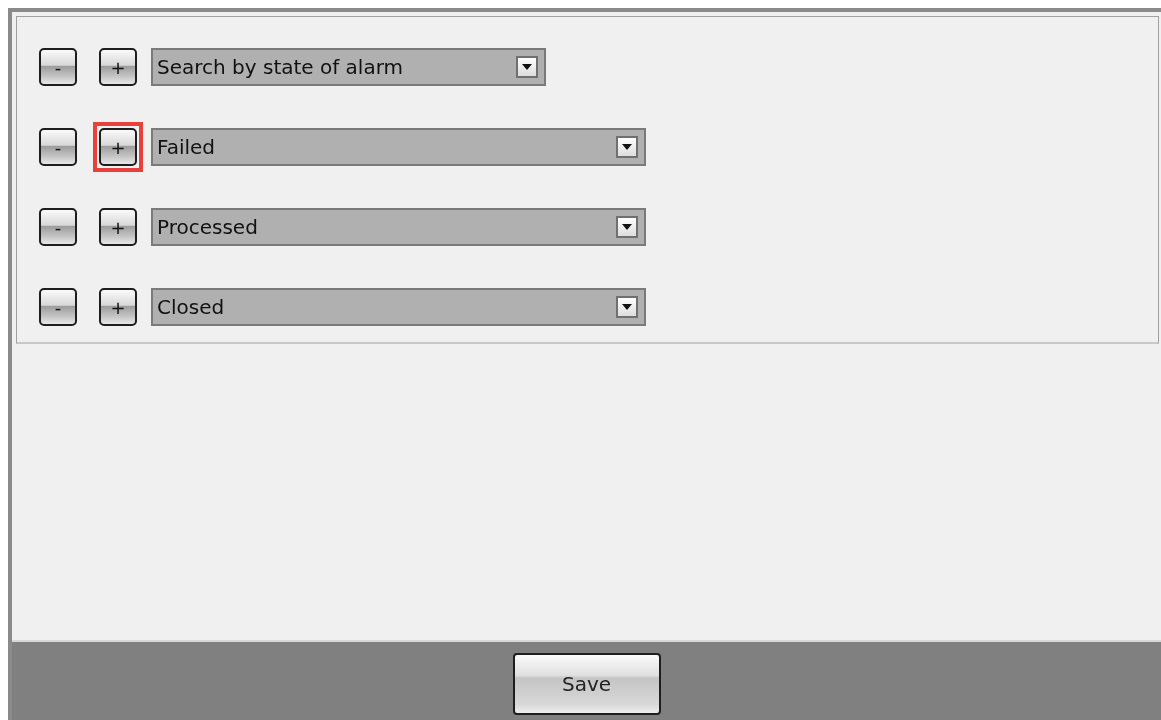  Describe the element at coordinates (398, 227) in the screenshot. I see `dropdown: Processed` at that location.